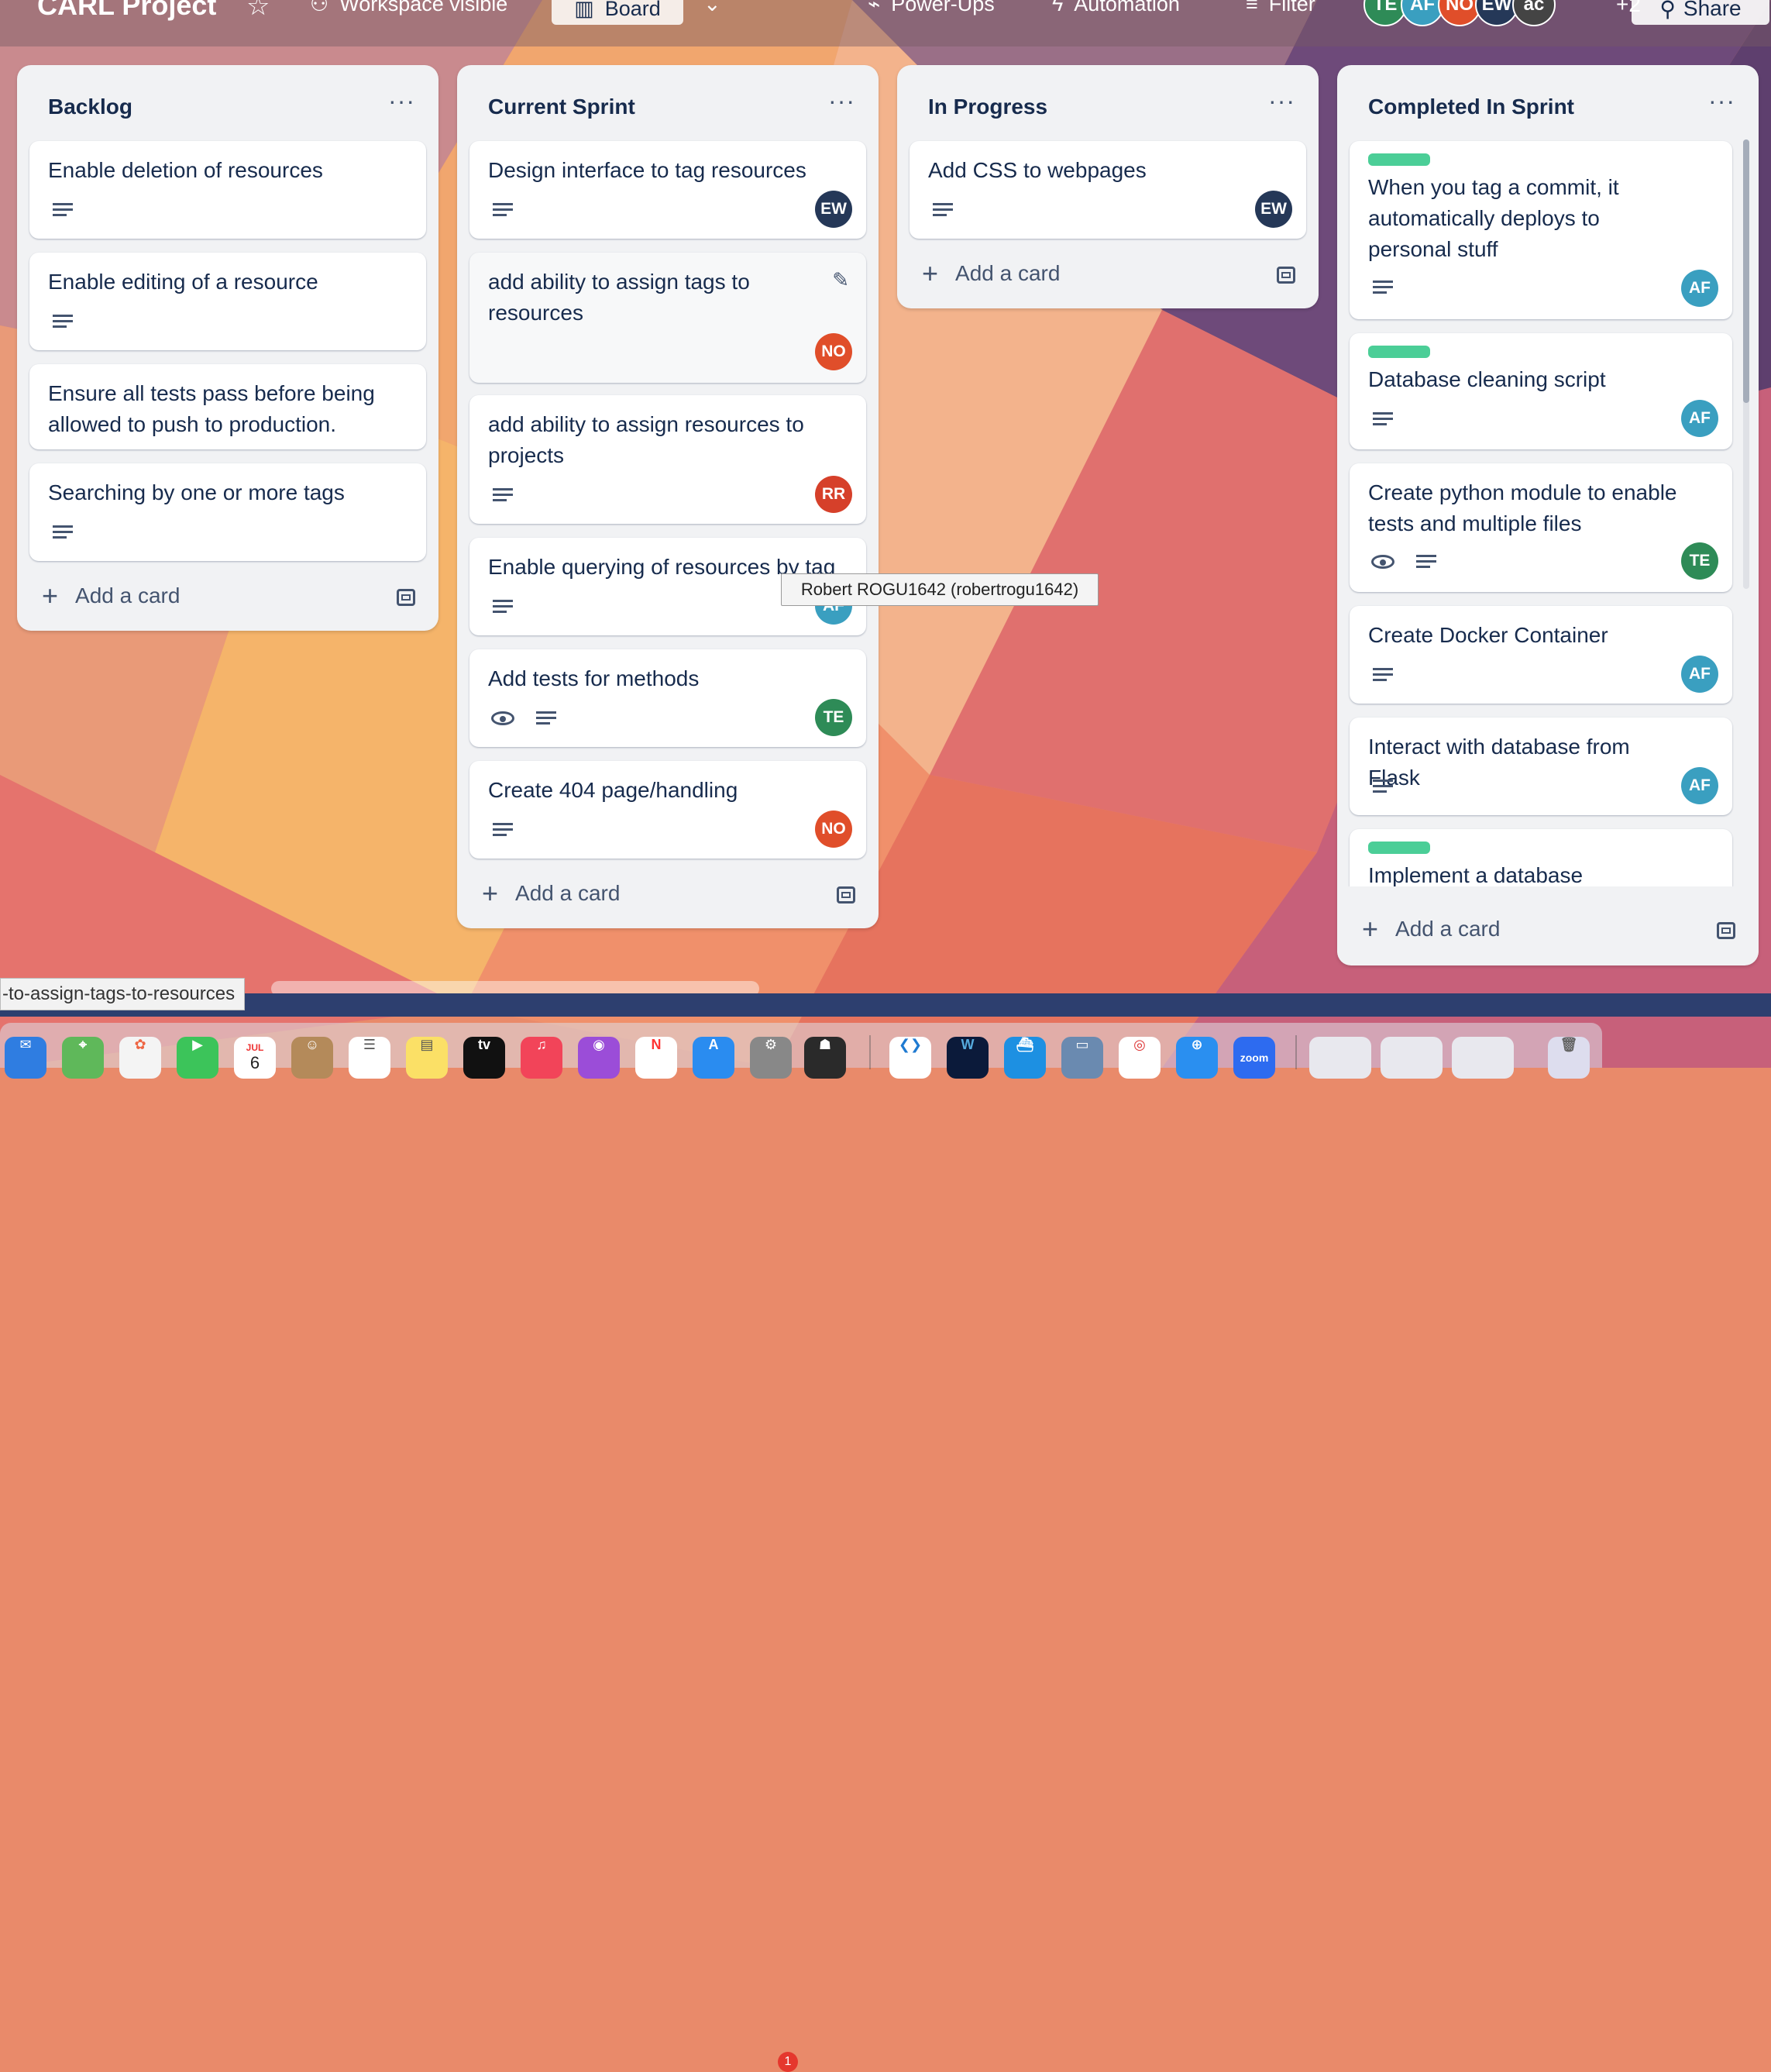 Image resolution: width=1771 pixels, height=2072 pixels. Describe the element at coordinates (186, 170) in the screenshot. I see `card-title: Enable deletion of resources` at that location.